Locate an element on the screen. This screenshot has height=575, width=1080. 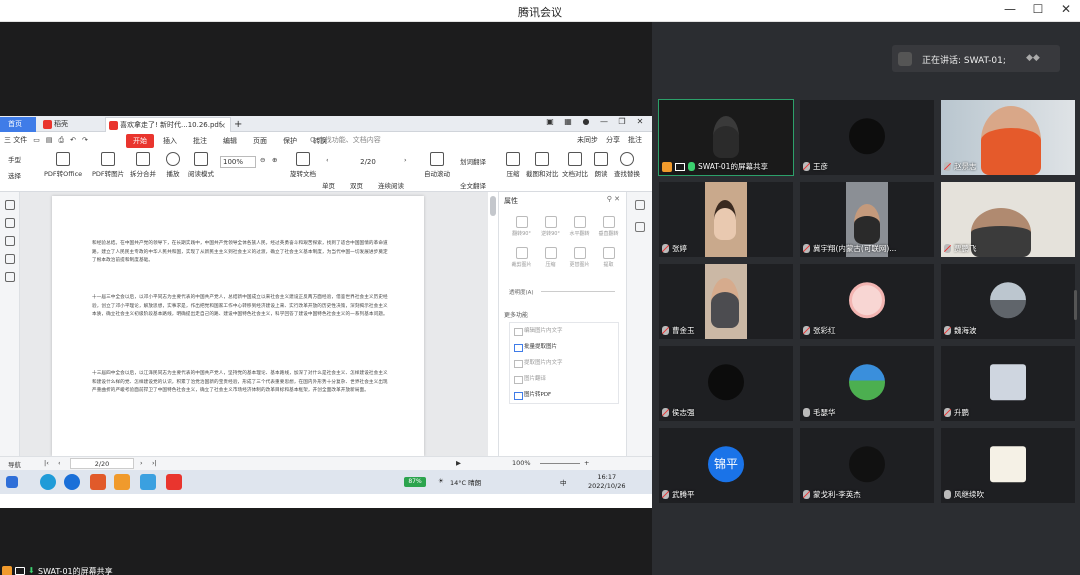
select-tool: 选择 is located at coordinates (14, 175).